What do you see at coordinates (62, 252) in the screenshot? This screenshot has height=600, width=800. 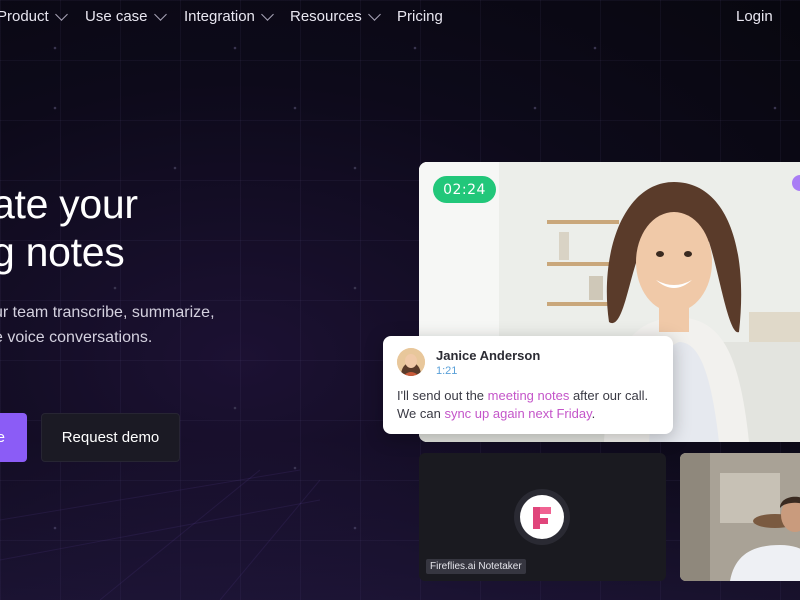 I see `headline-line-2: g notes` at bounding box center [62, 252].